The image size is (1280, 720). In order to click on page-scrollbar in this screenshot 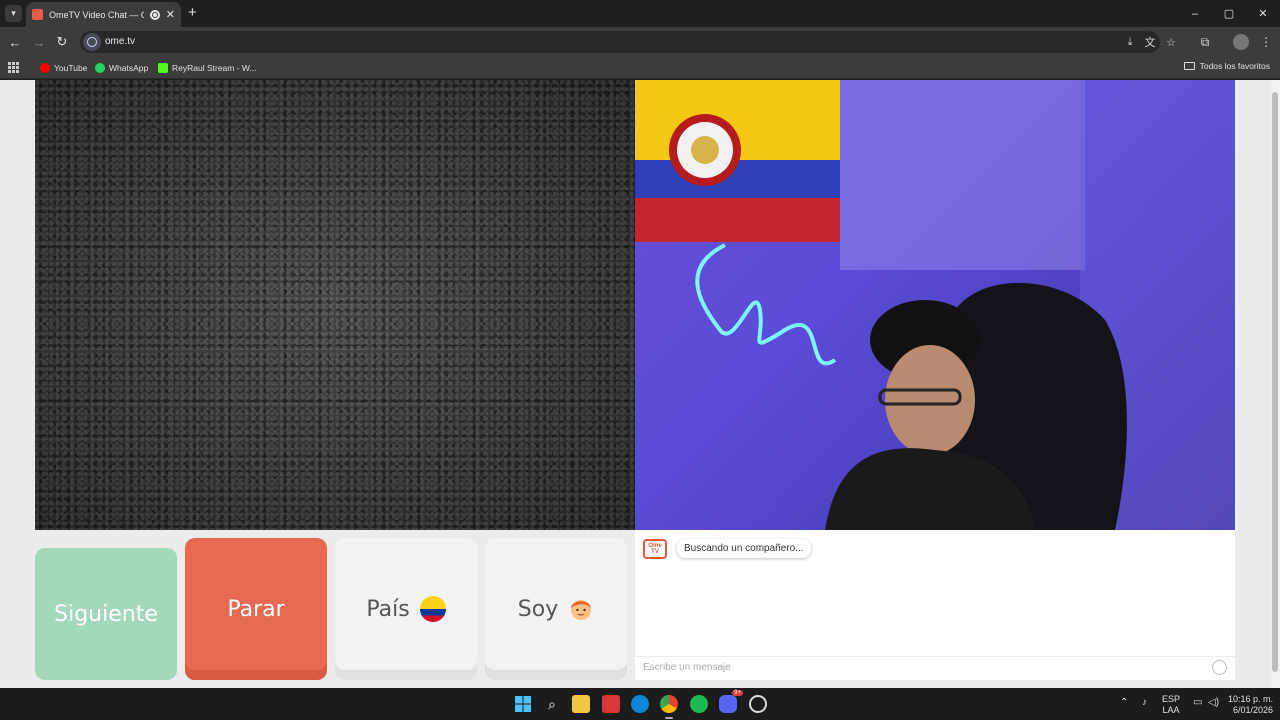, I will do `click(1275, 384)`.